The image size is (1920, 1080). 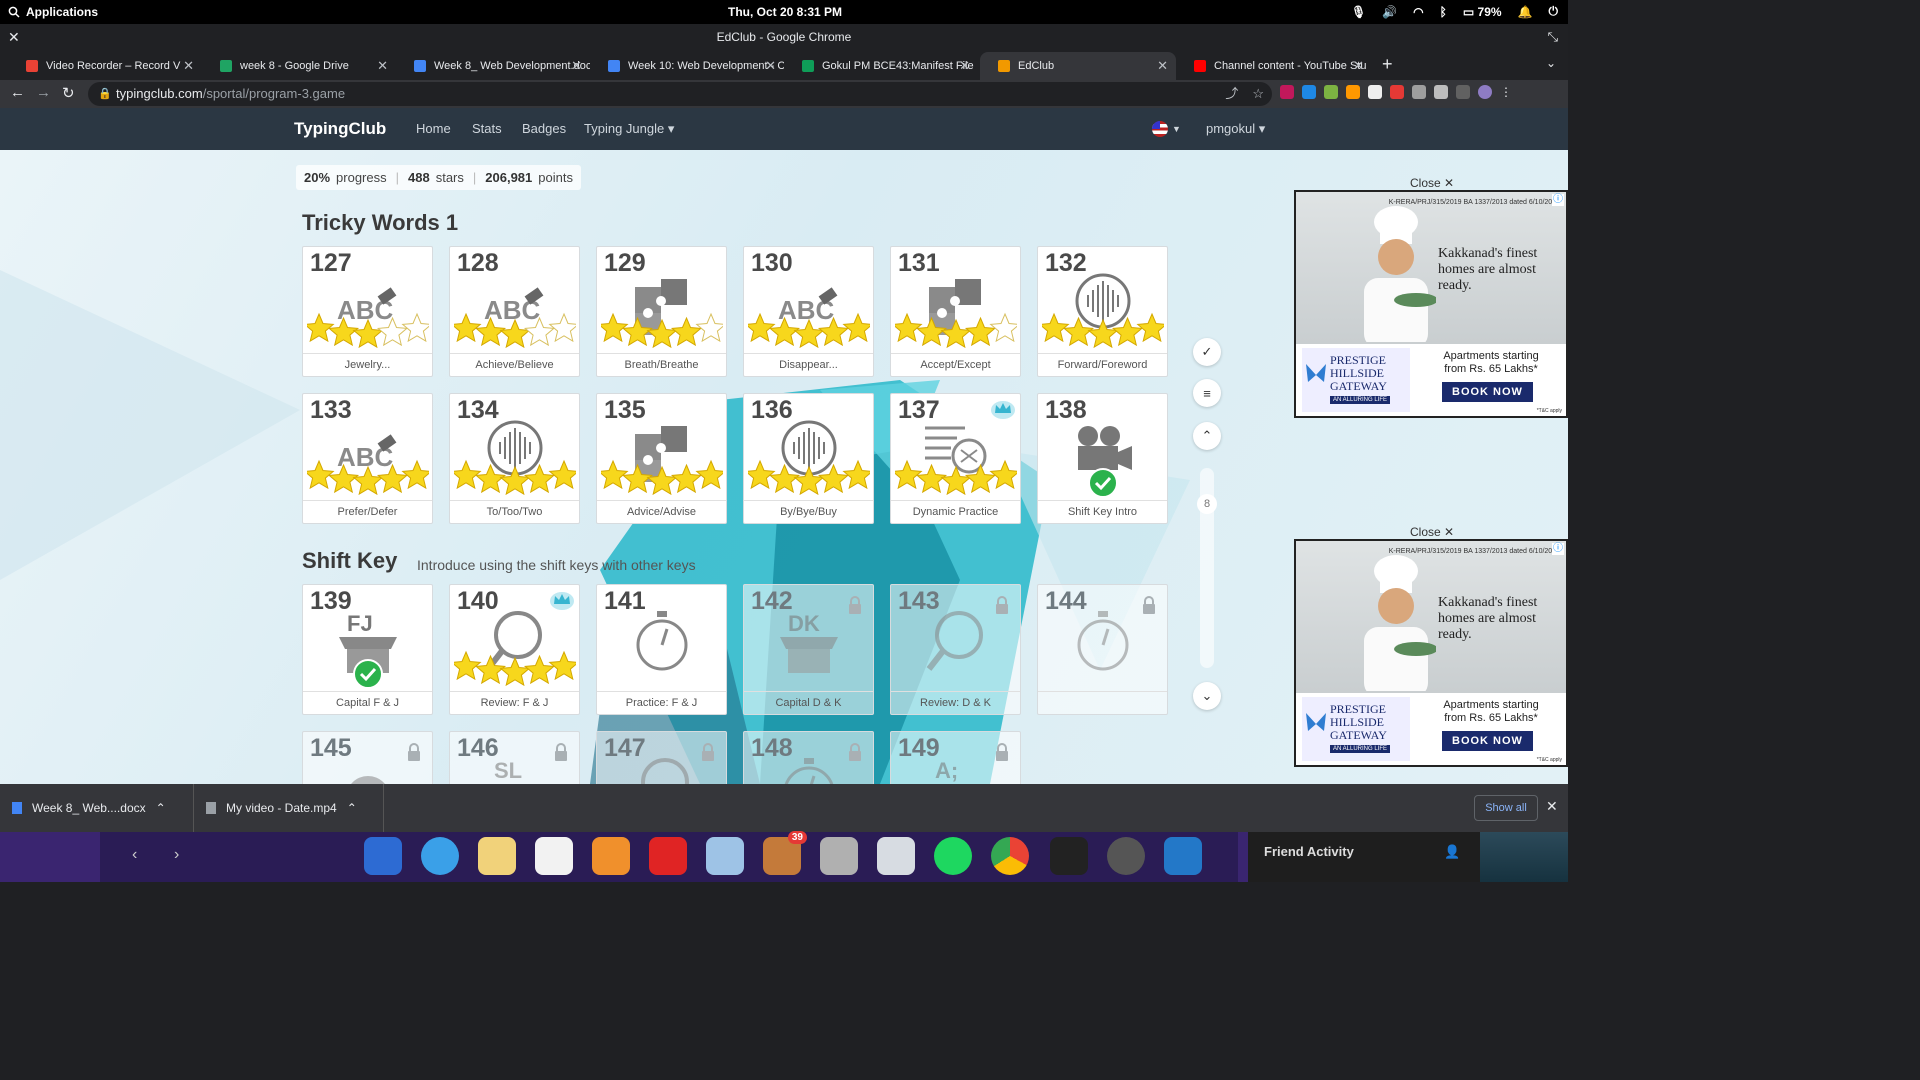 I want to click on dock-prev-icon: ‹, so click(x=134, y=855).